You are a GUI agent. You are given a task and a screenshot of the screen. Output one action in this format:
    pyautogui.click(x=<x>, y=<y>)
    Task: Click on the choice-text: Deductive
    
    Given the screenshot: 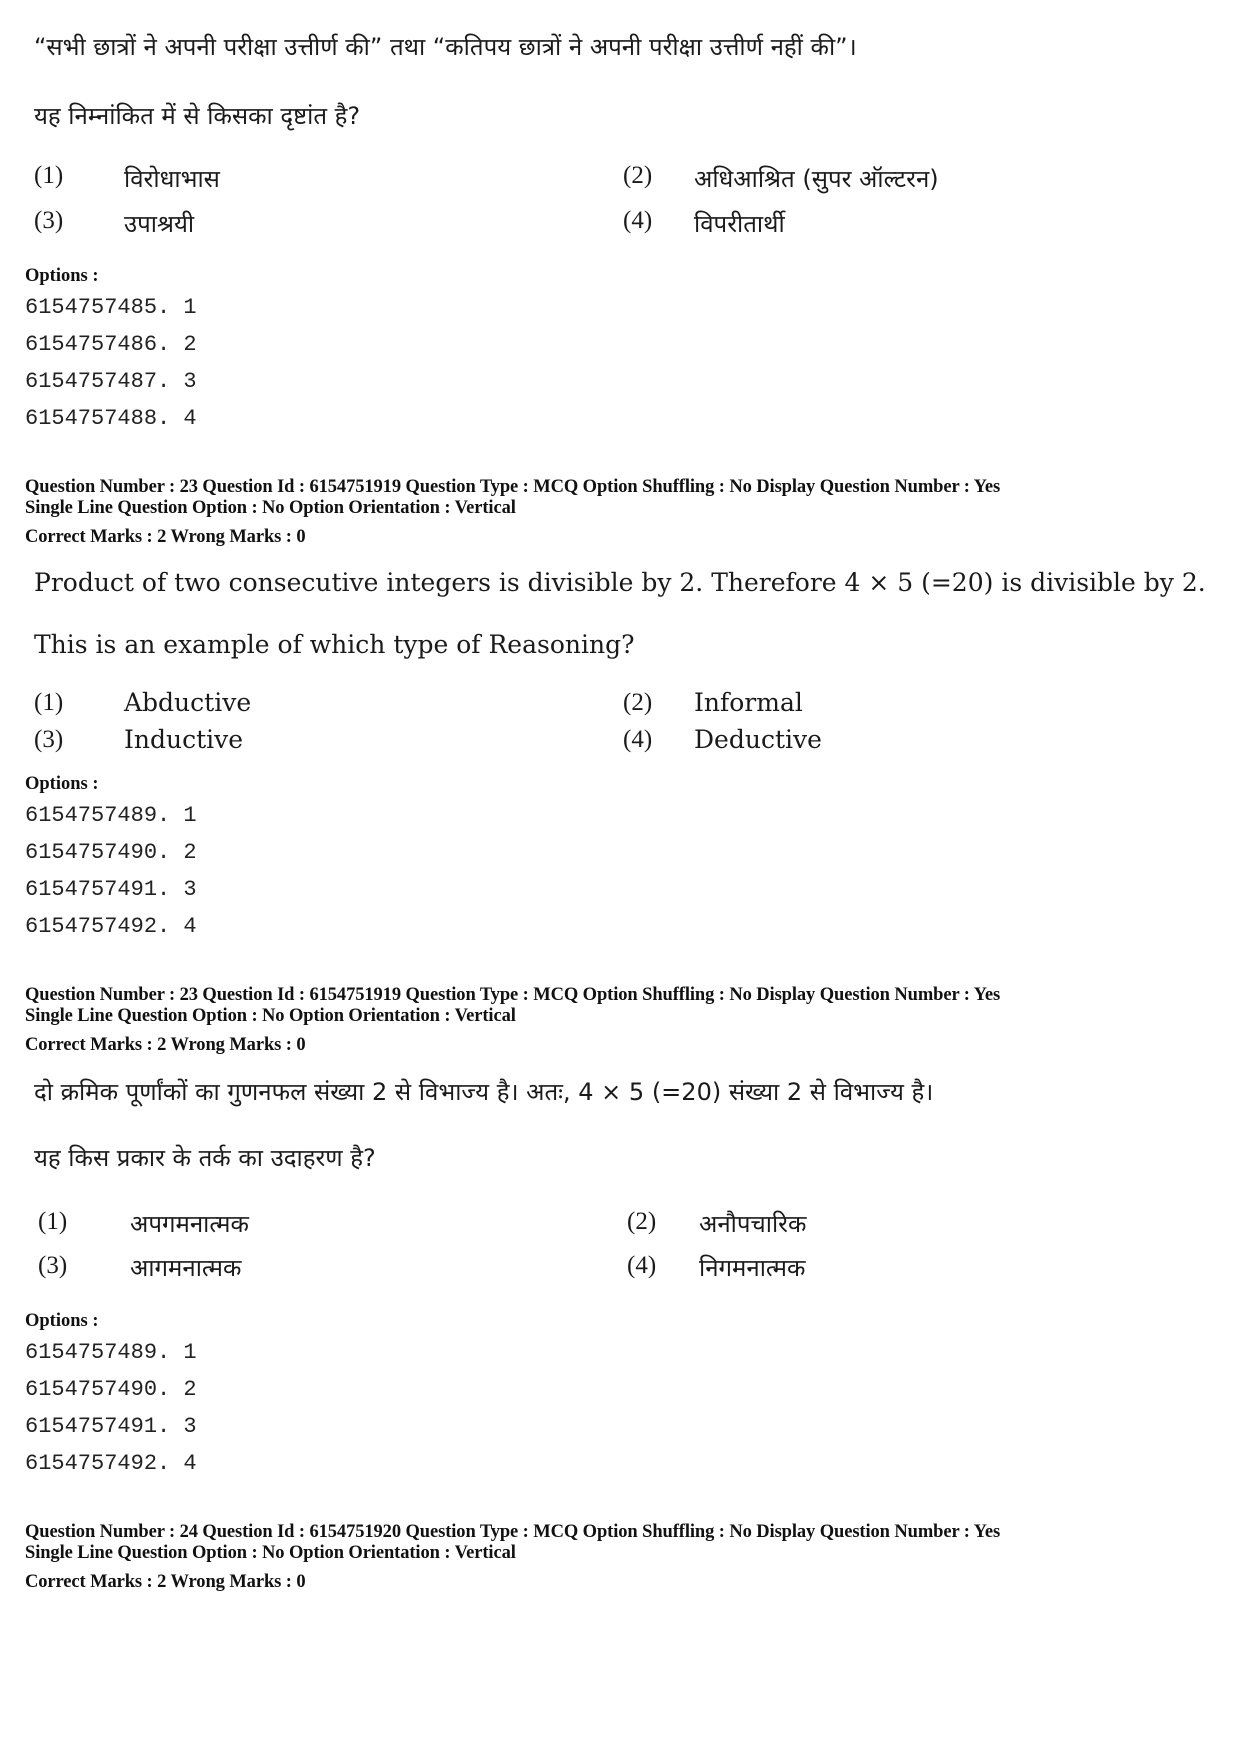 What is the action you would take?
    pyautogui.click(x=758, y=739)
    